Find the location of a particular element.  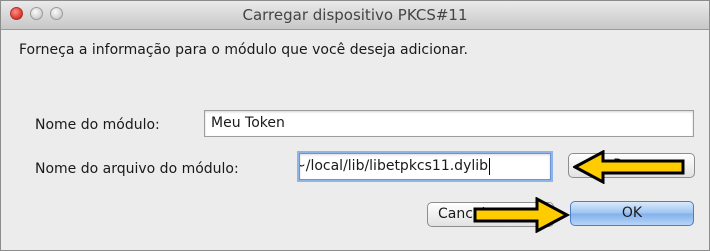

module-name-field: Meu Token is located at coordinates (449, 123).